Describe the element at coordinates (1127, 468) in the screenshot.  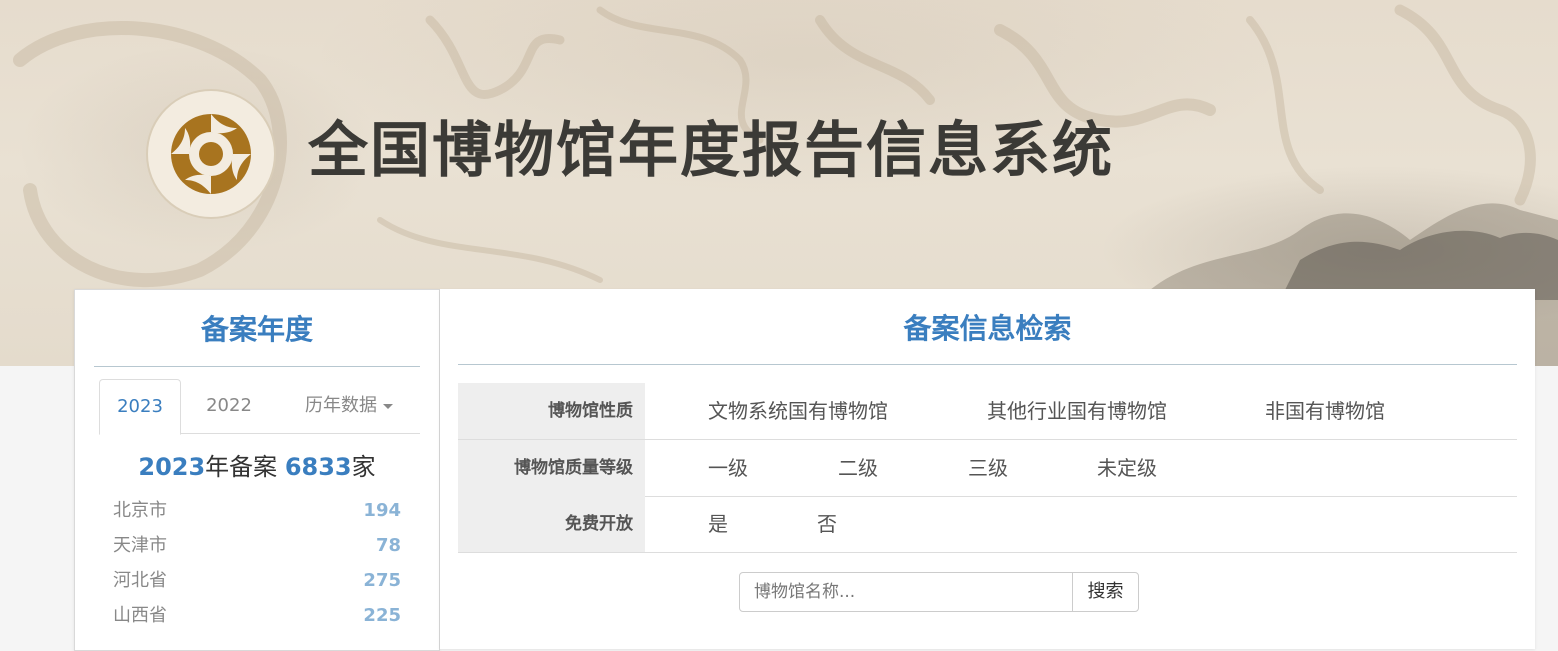
I see `filter-option: 未定级` at that location.